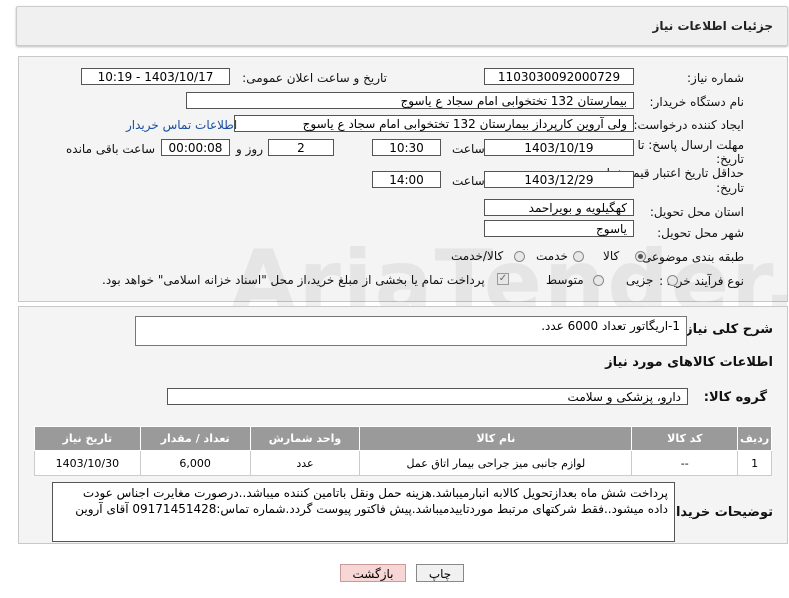 This screenshot has width=789, height=598. What do you see at coordinates (598, 280) in the screenshot?
I see `process-medium-radio` at bounding box center [598, 280].